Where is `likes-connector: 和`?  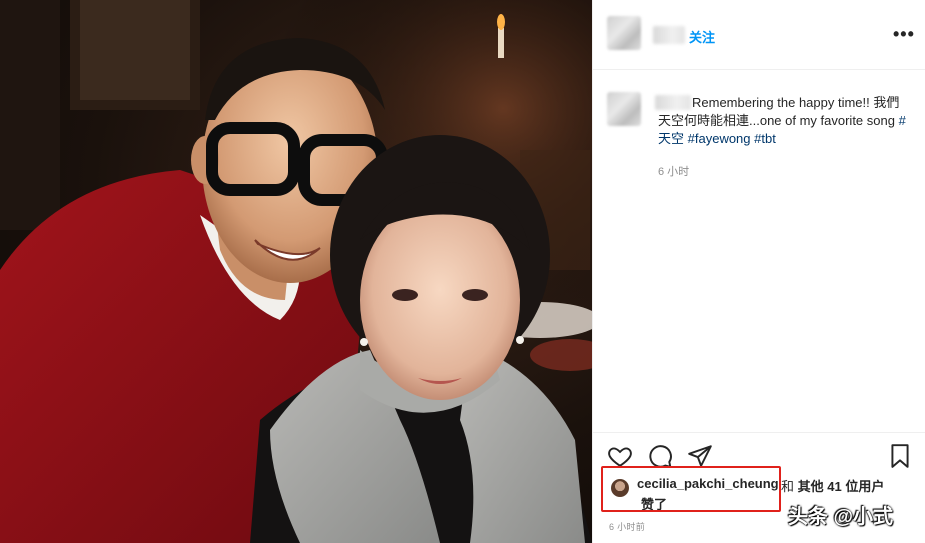
likes-connector: 和 is located at coordinates (788, 486).